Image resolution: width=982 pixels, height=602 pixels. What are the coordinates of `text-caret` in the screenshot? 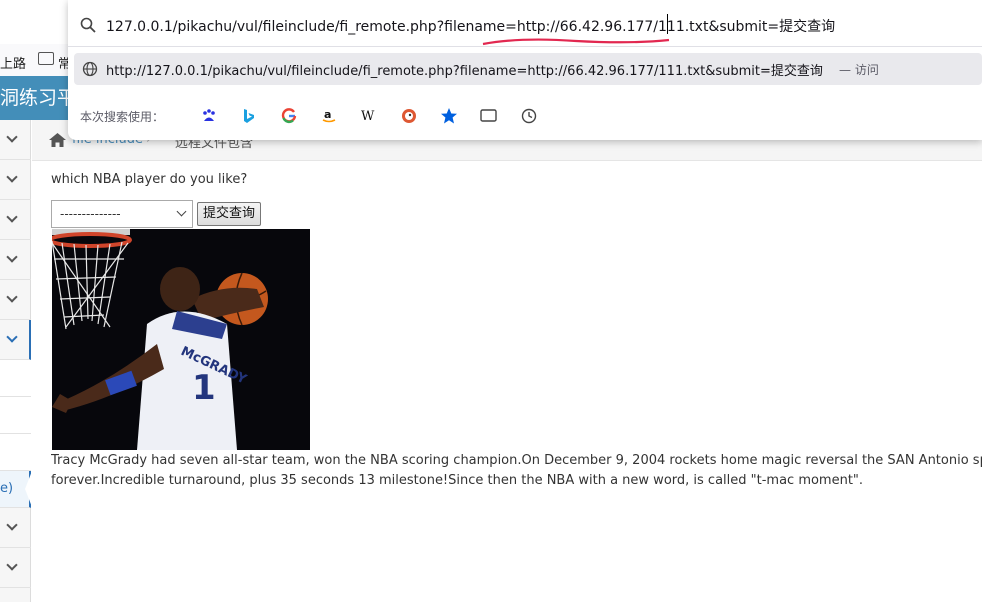 It's located at (667, 24).